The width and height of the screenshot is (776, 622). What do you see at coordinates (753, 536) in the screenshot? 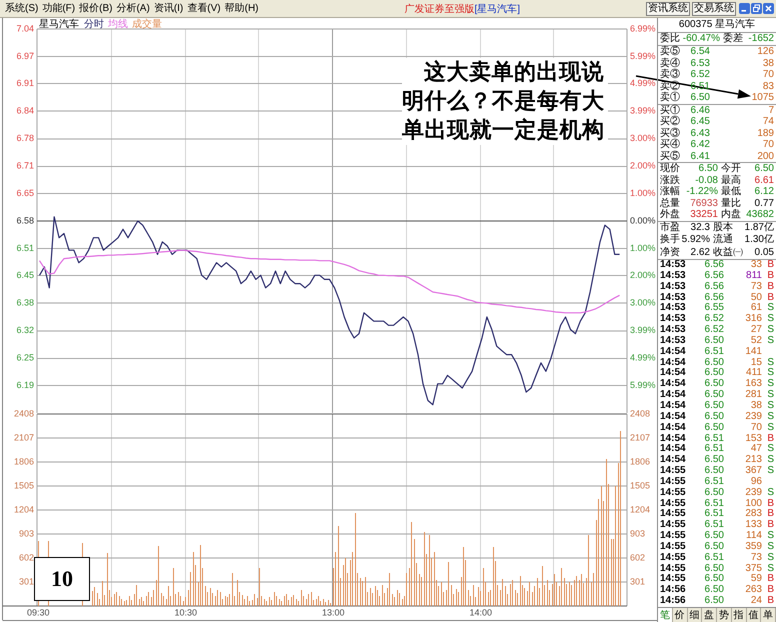
I see `tick-volume: 114` at bounding box center [753, 536].